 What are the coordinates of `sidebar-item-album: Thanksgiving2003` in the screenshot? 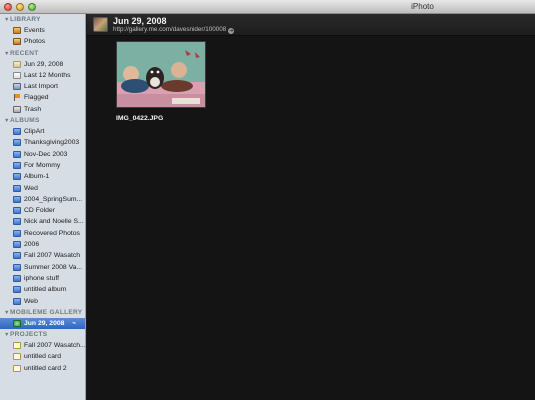 It's located at (42, 142).